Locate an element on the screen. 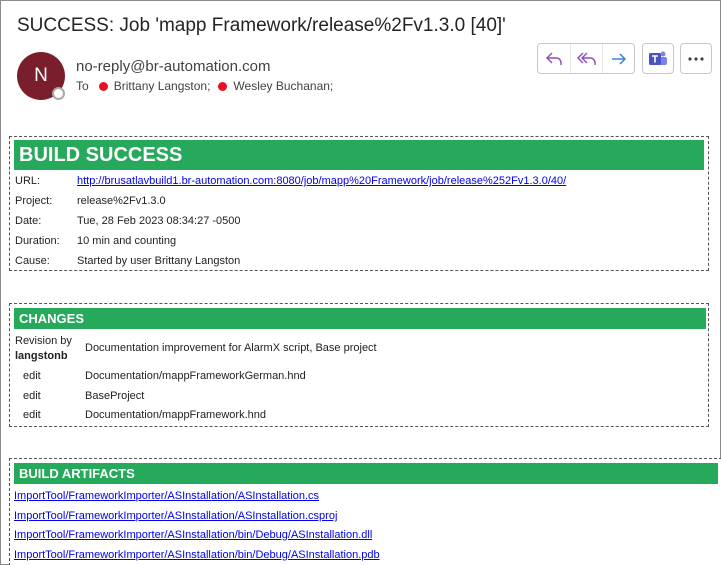 The image size is (721, 565). project-value: release%2Fv1.3.0 is located at coordinates (121, 201).